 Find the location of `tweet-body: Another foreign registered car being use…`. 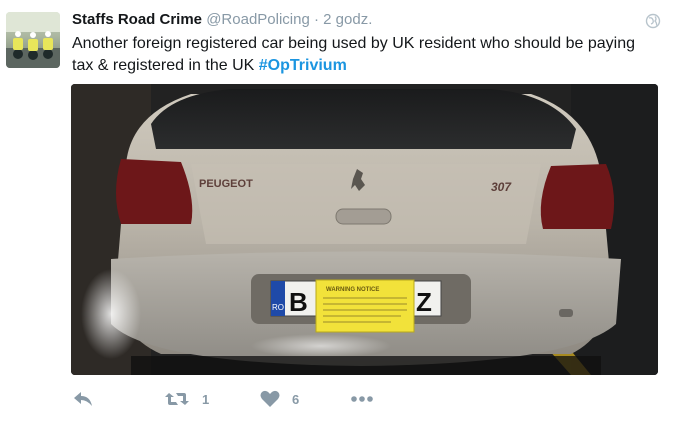

tweet-body: Another foreign registered car being use… is located at coordinates (354, 54).